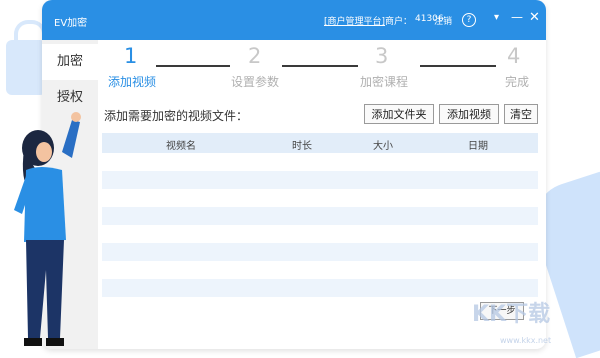 Image resolution: width=600 pixels, height=358 pixels. I want to click on column-header-size: 大小, so click(383, 144).